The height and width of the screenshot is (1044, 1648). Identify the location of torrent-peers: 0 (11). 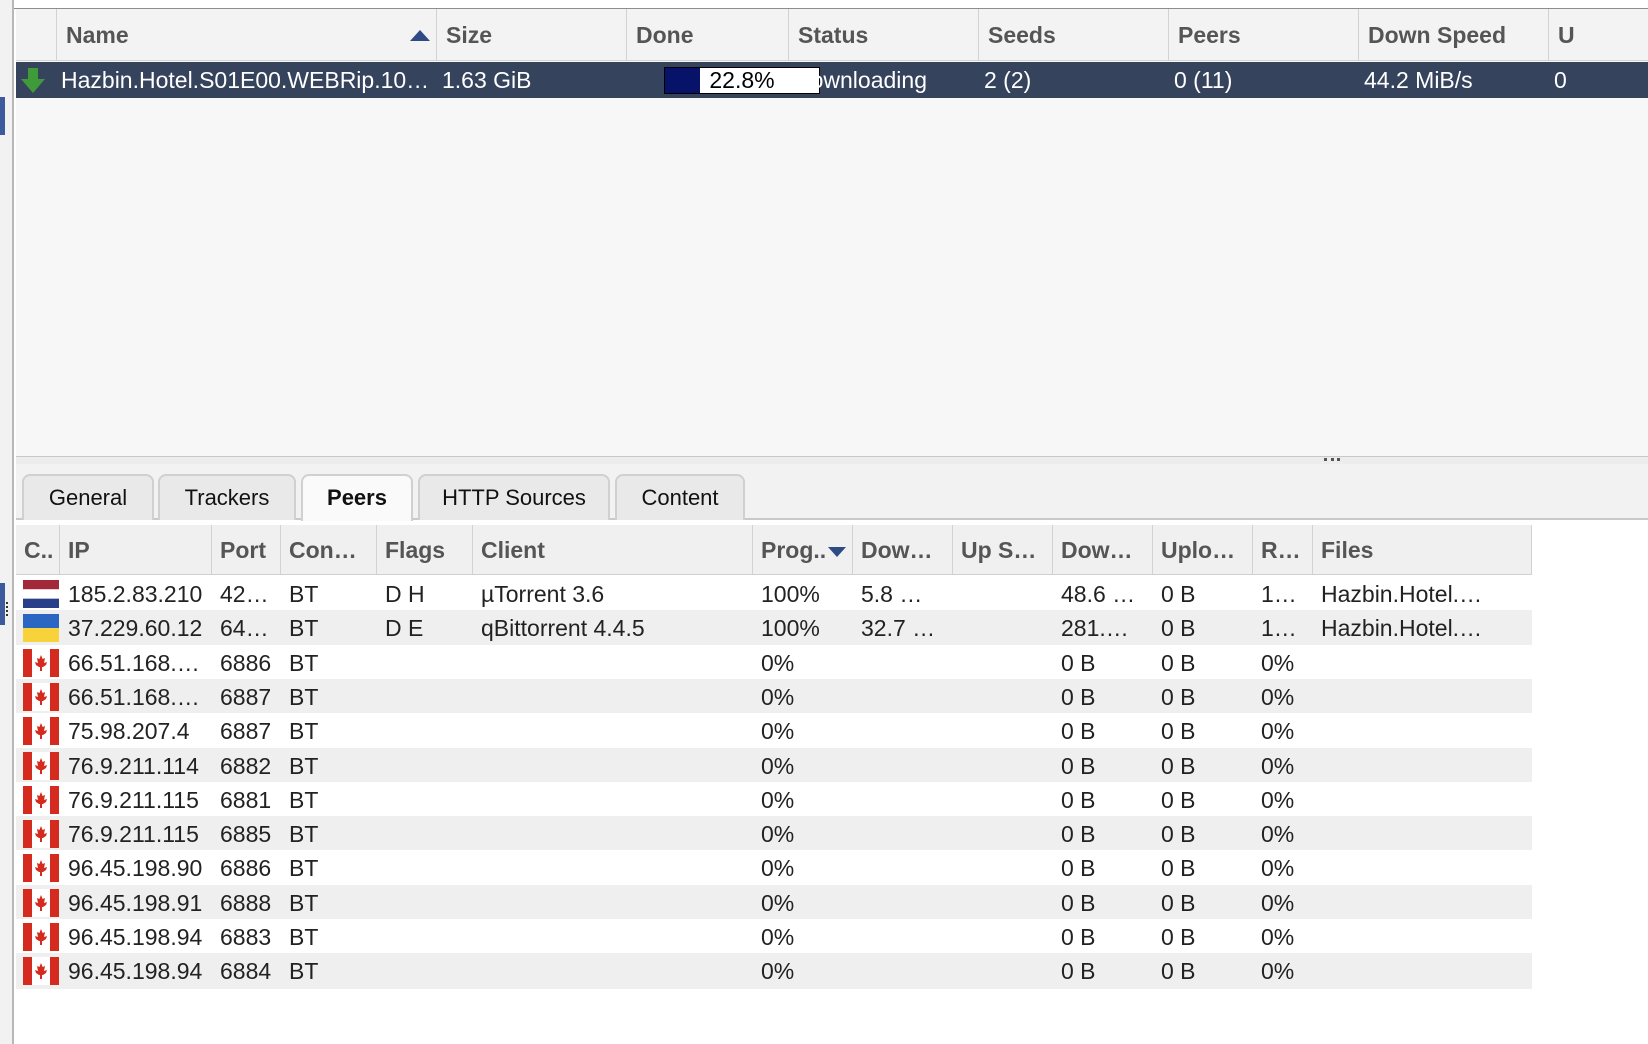
(1203, 80).